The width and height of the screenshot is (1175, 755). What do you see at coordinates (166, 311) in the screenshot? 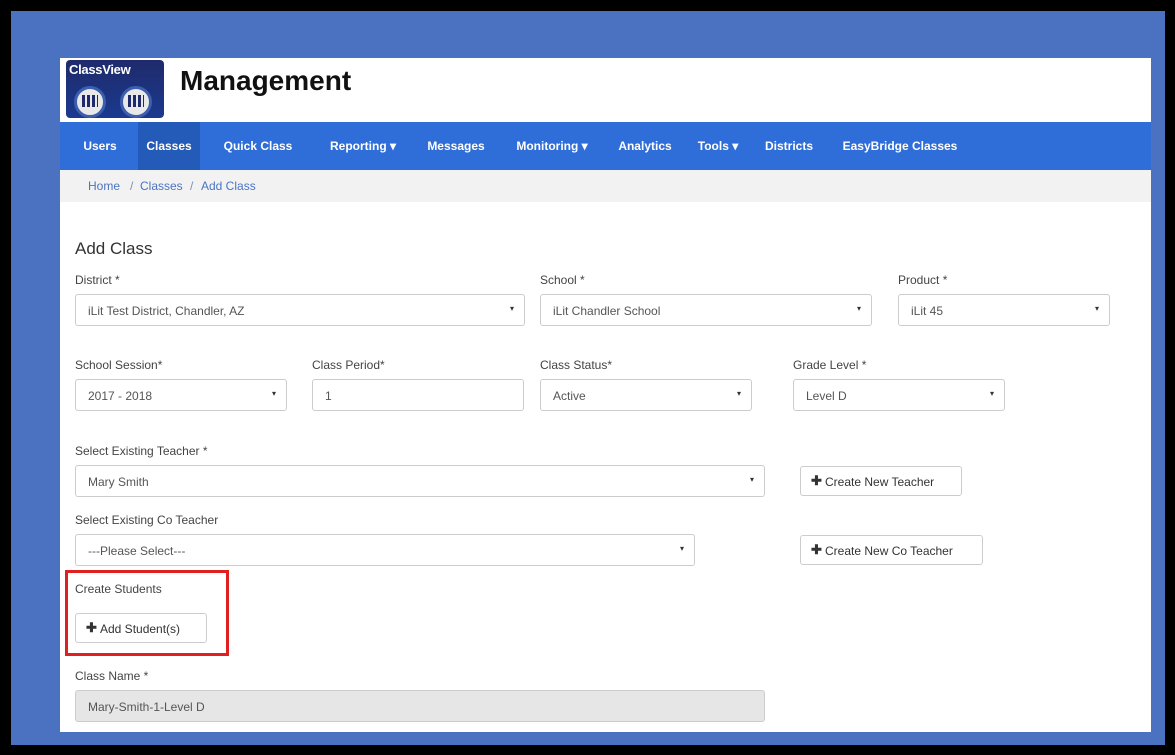
I see `district-value: iLit Test District, Chandler, AZ` at bounding box center [166, 311].